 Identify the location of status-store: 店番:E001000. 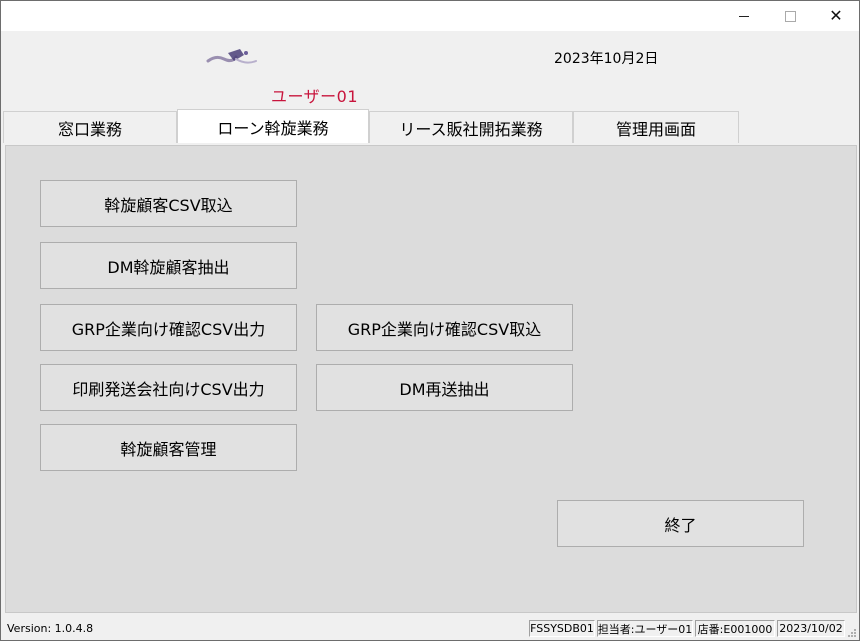
(735, 628).